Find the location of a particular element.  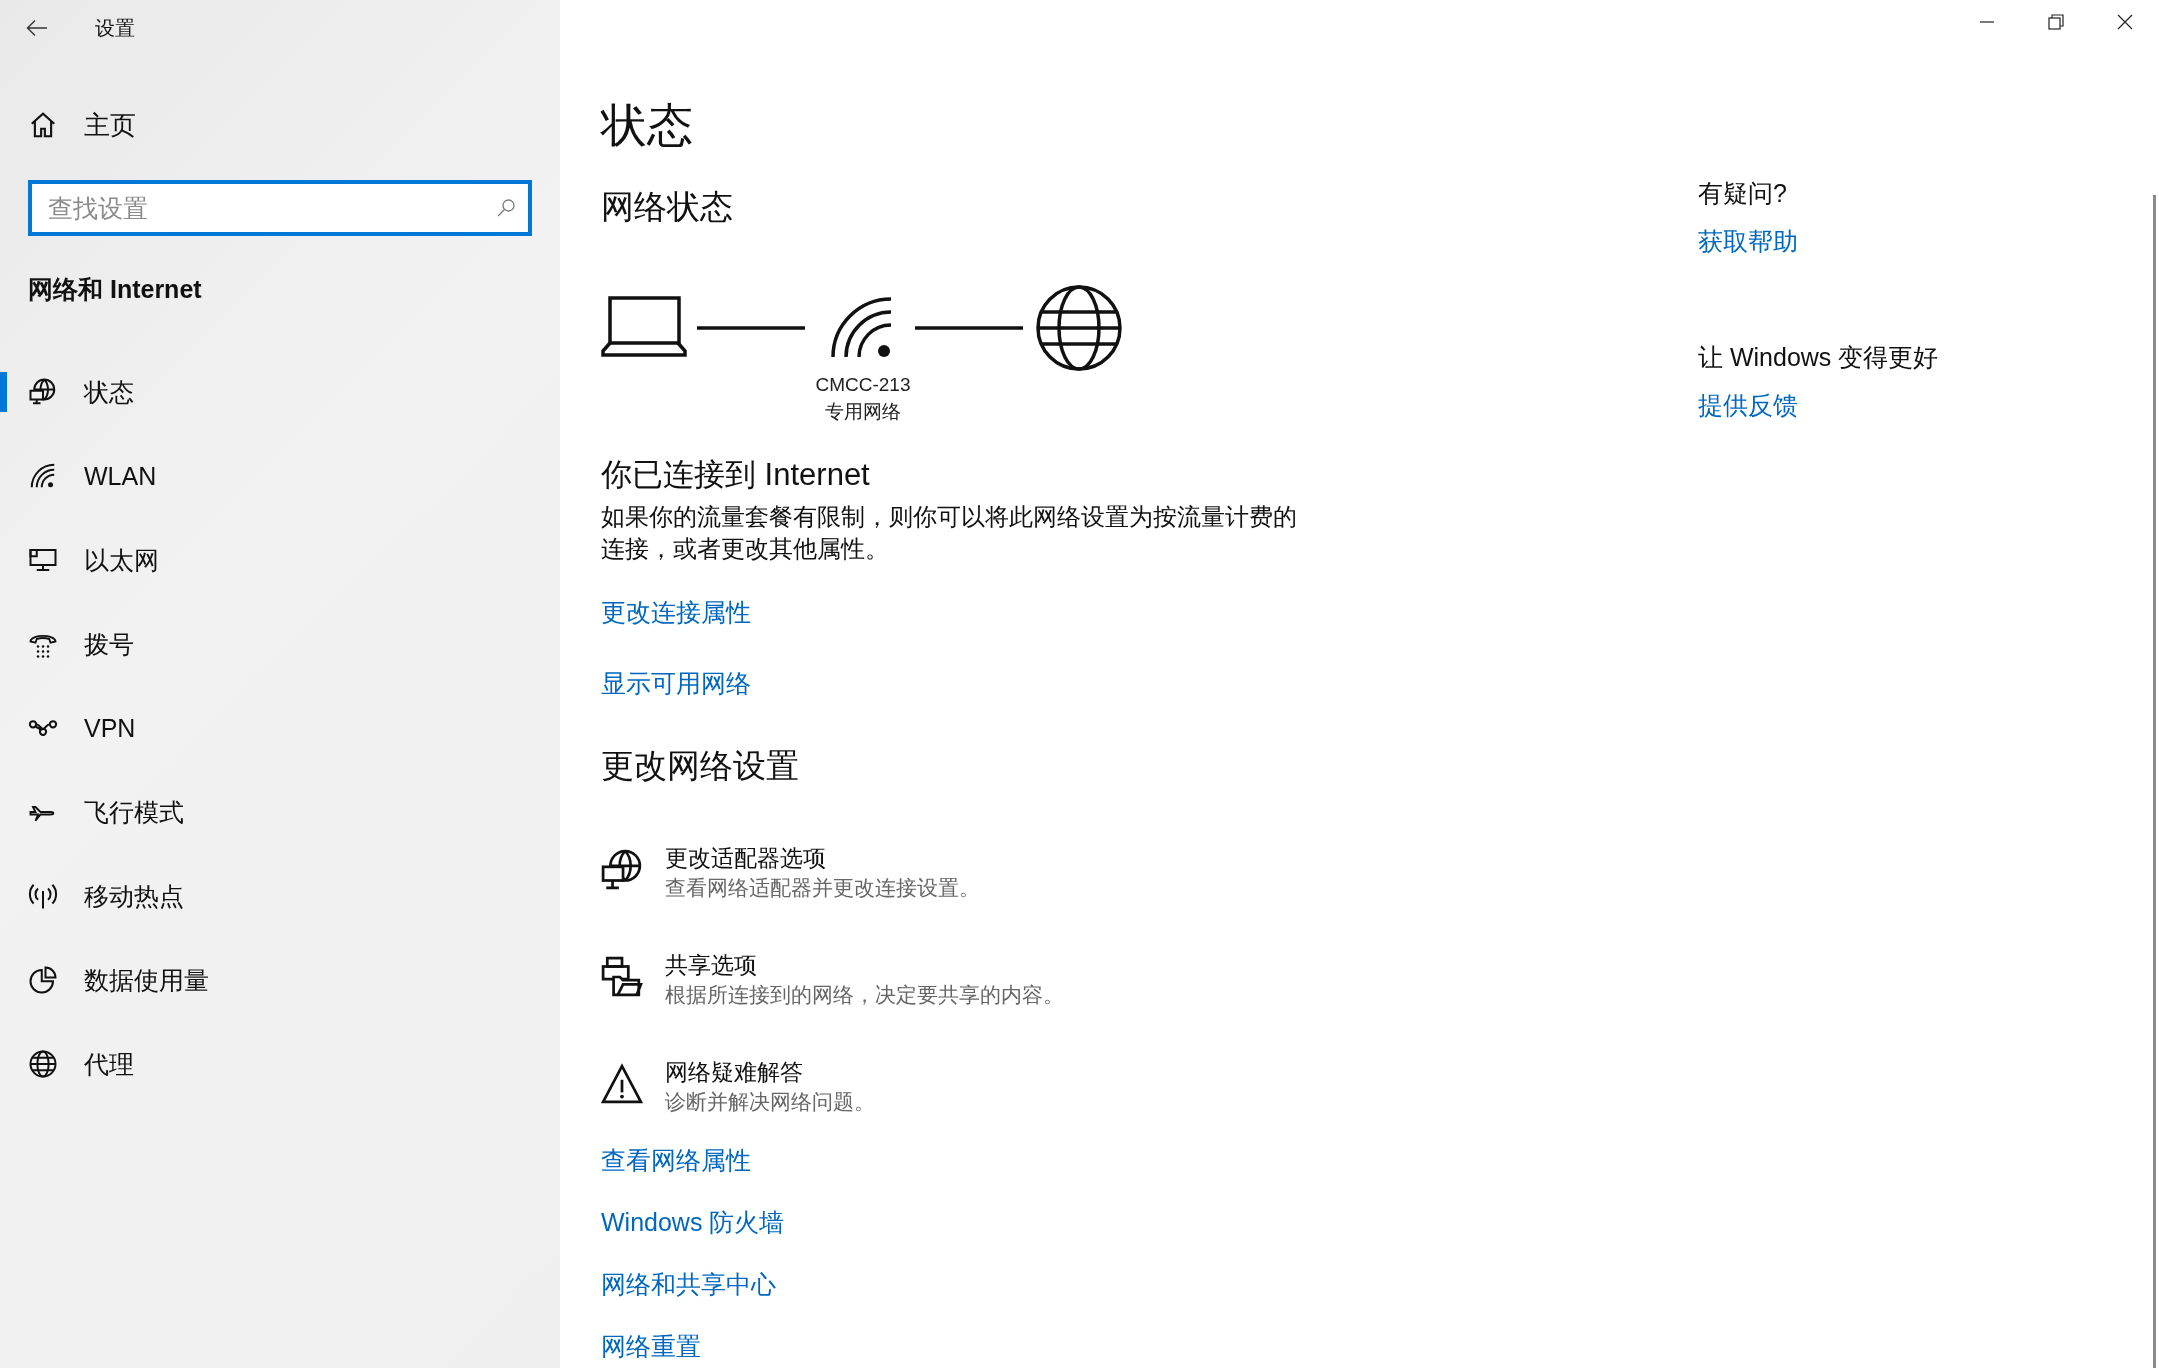

settings-link: 网络和共享中心 is located at coordinates (693, 1284).